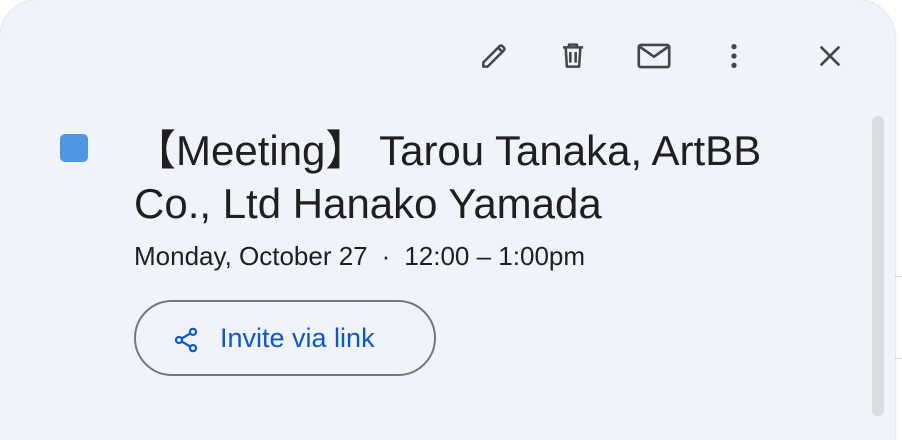 Image resolution: width=902 pixels, height=440 pixels. What do you see at coordinates (251, 256) in the screenshot?
I see `event-date: Monday, October 27` at bounding box center [251, 256].